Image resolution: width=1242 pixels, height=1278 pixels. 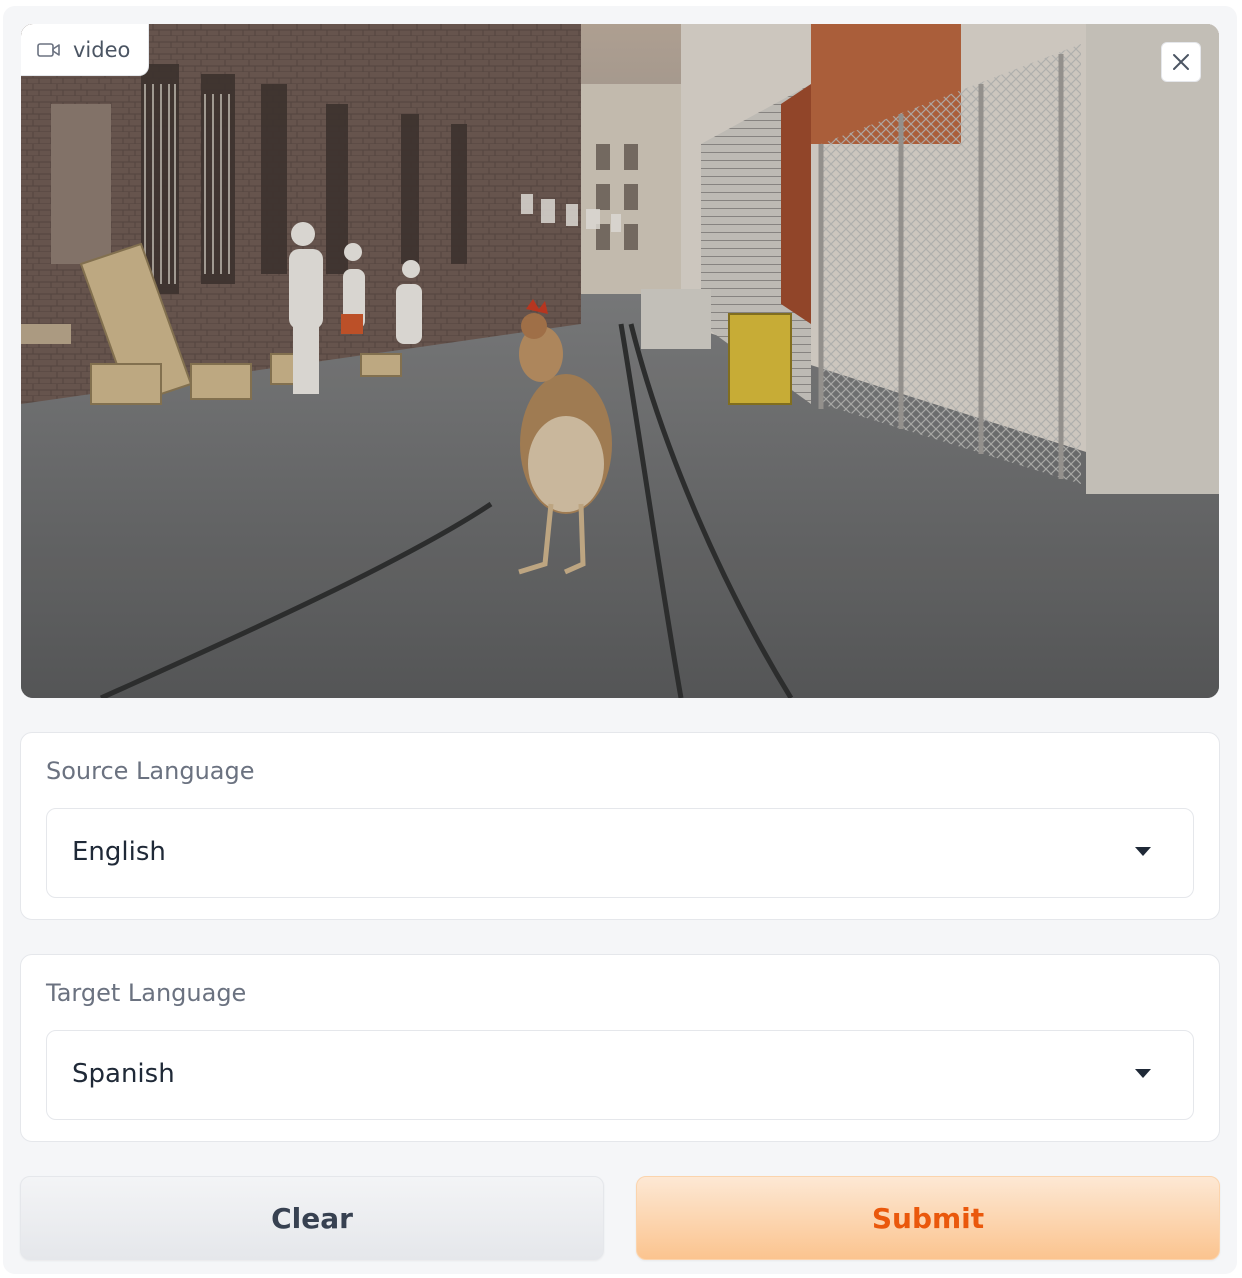 I want to click on target-language-label: Target Language, so click(x=146, y=993).